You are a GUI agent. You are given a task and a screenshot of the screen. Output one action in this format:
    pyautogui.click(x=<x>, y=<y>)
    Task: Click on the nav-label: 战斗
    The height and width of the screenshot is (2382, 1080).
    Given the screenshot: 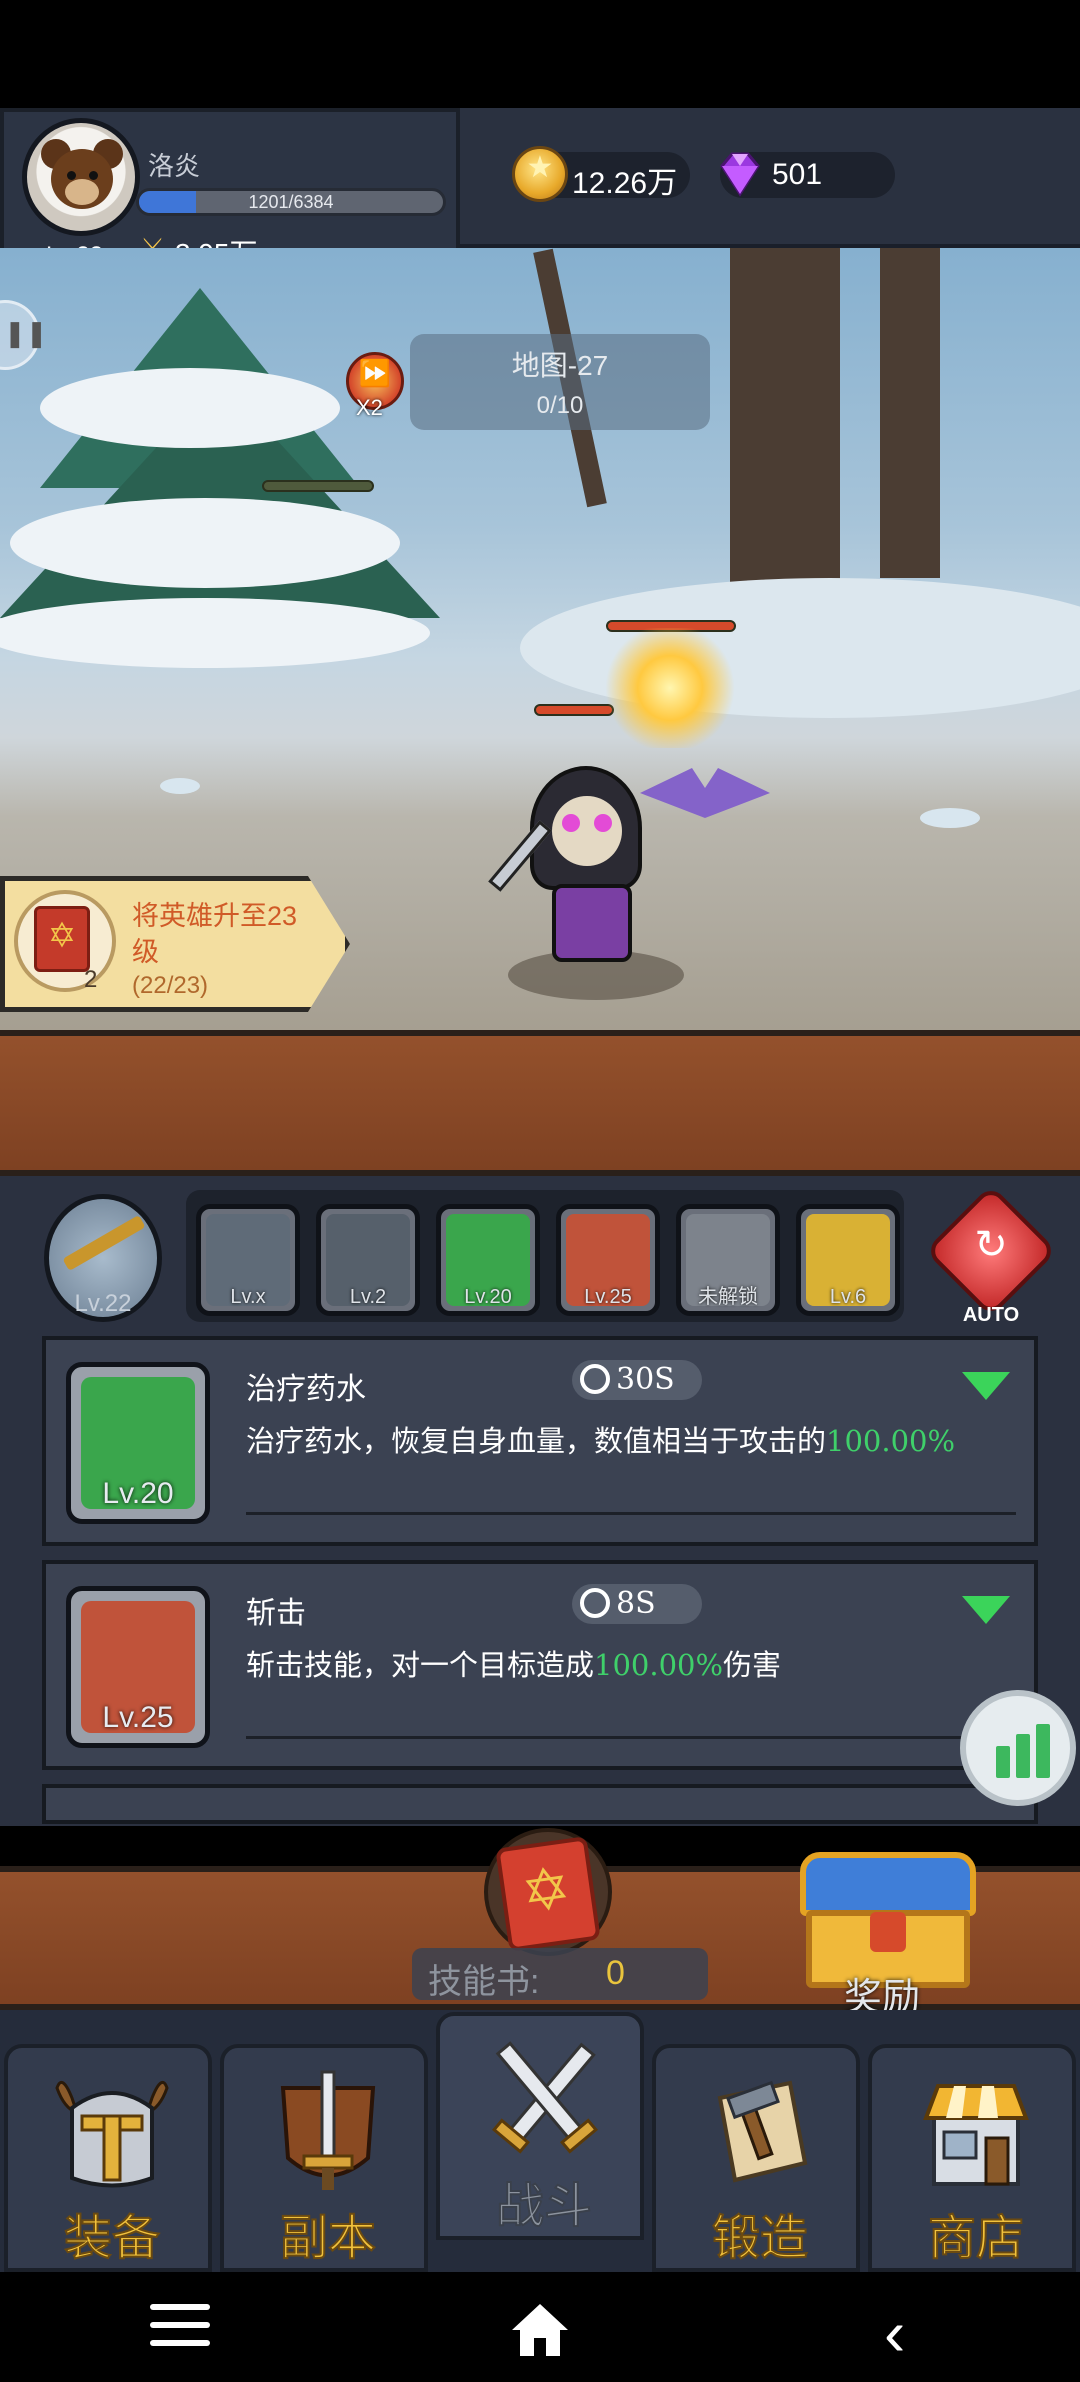 What is the action you would take?
    pyautogui.click(x=544, y=2206)
    